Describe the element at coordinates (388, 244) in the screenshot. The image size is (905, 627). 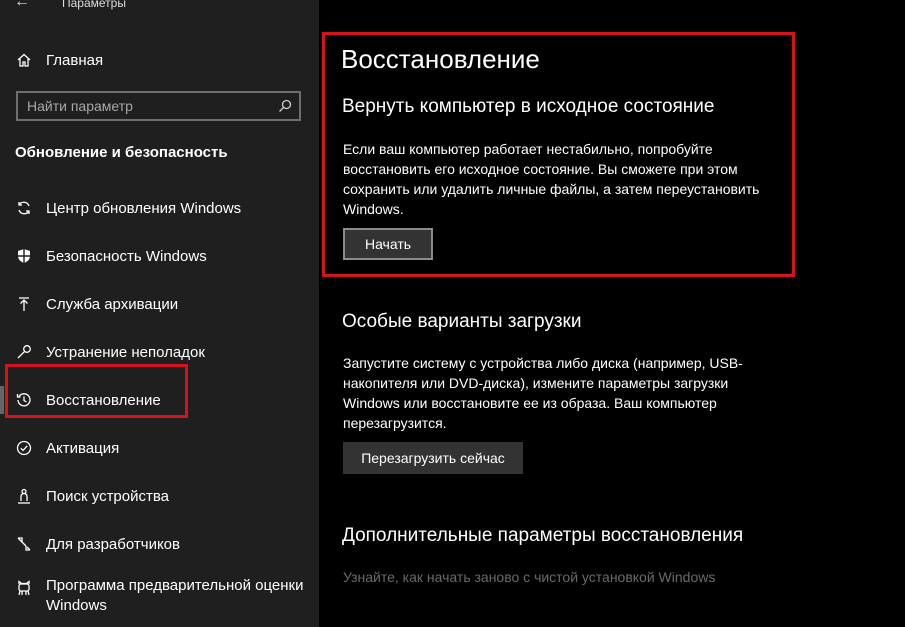
I see `start-reset-button: Начать` at that location.